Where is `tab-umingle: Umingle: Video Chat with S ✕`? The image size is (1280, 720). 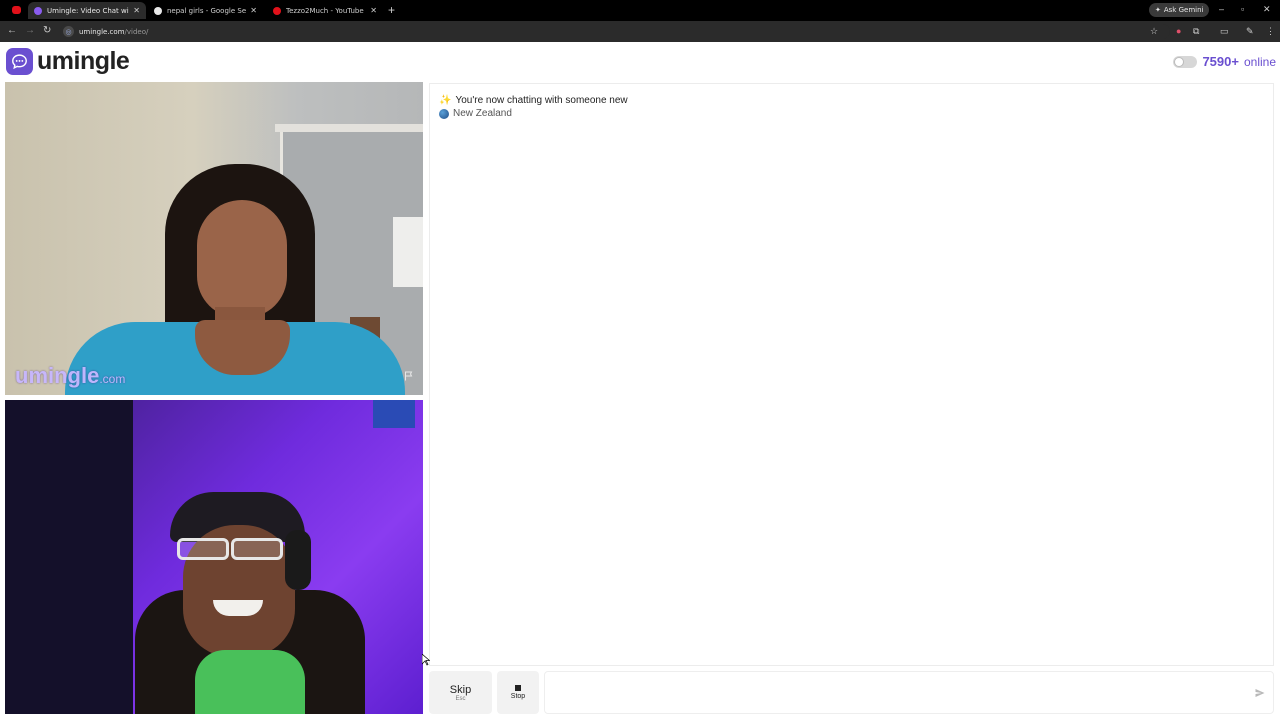 tab-umingle: Umingle: Video Chat with S ✕ is located at coordinates (87, 10).